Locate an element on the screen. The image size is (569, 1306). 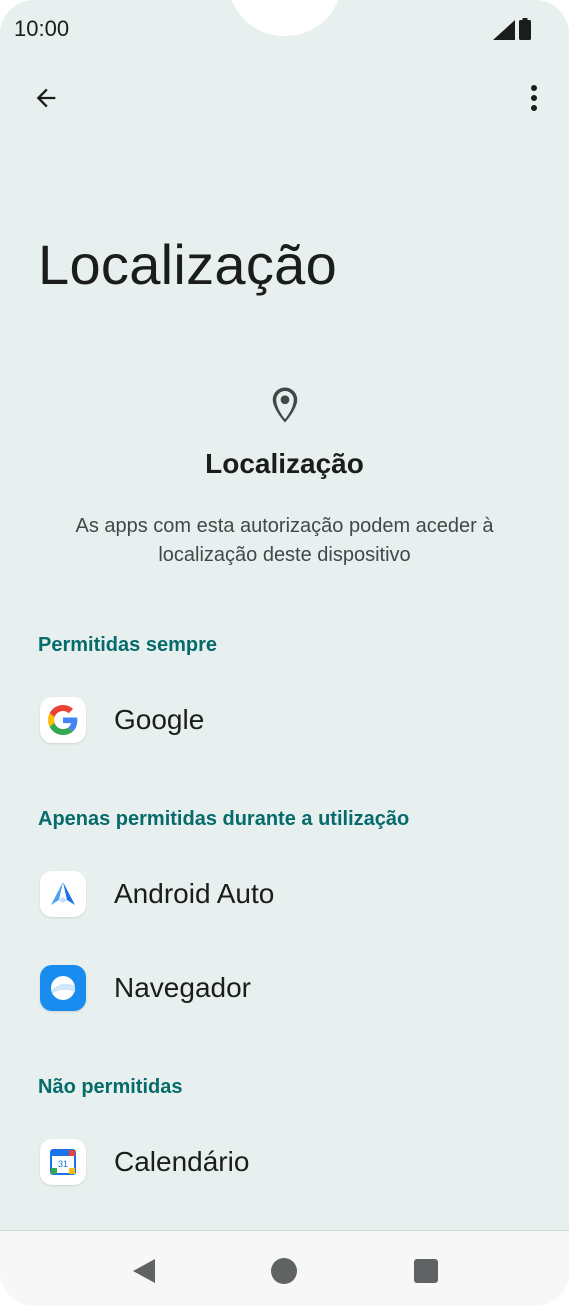
camera-notch is located at coordinates (285, 18).